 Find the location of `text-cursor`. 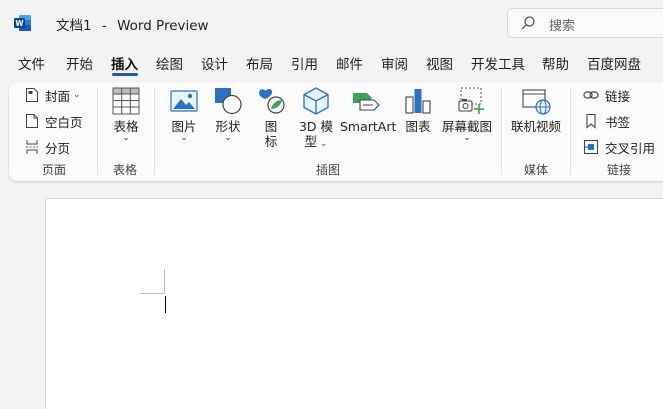

text-cursor is located at coordinates (165, 304).